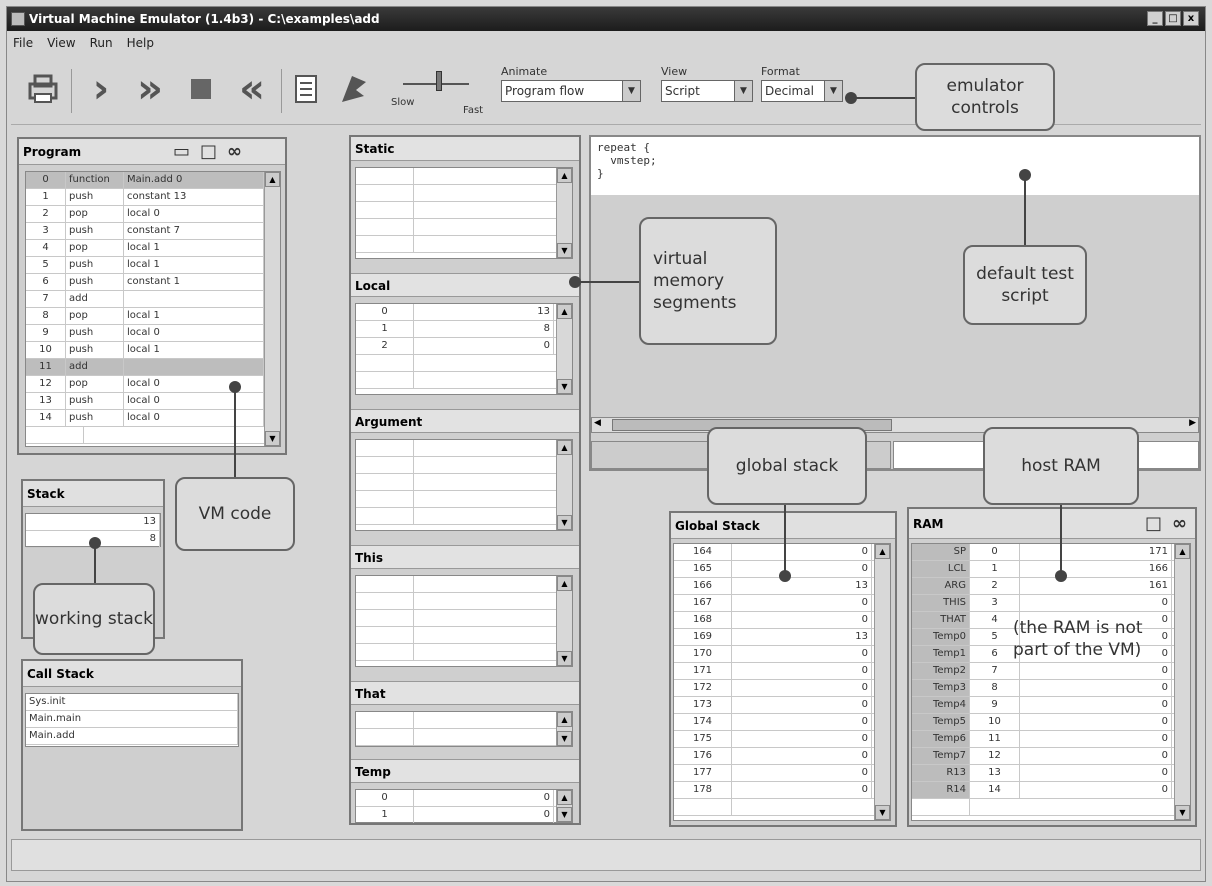 The image size is (1212, 886). Describe the element at coordinates (564, 349) in the screenshot. I see `local-scrollbar: ▲ ▼` at that location.